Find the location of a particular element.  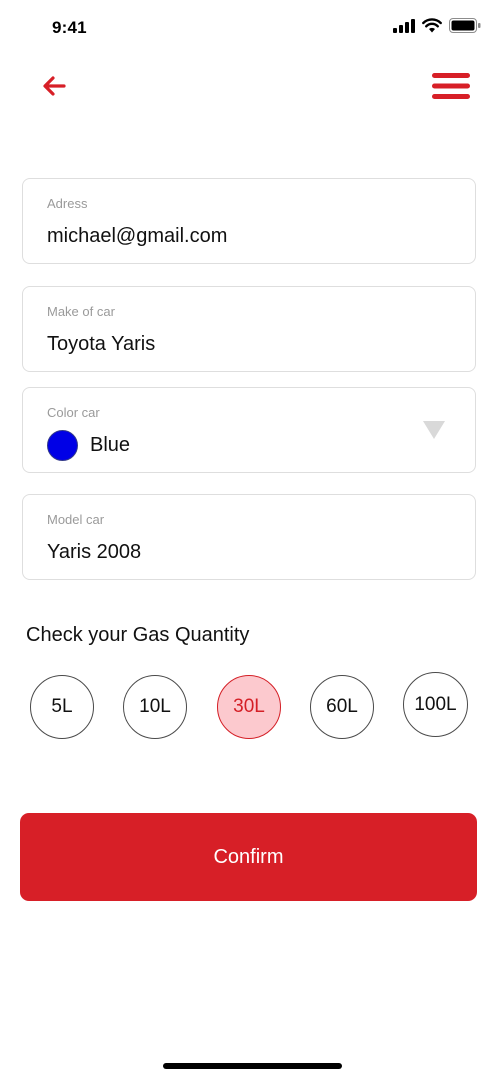

hamburger-menu-icon is located at coordinates (451, 86).